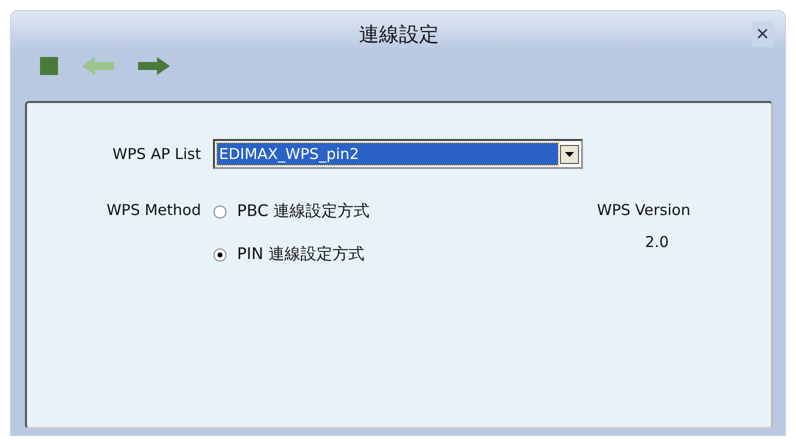  Describe the element at coordinates (399, 34) in the screenshot. I see `window-title: 連線設定` at that location.